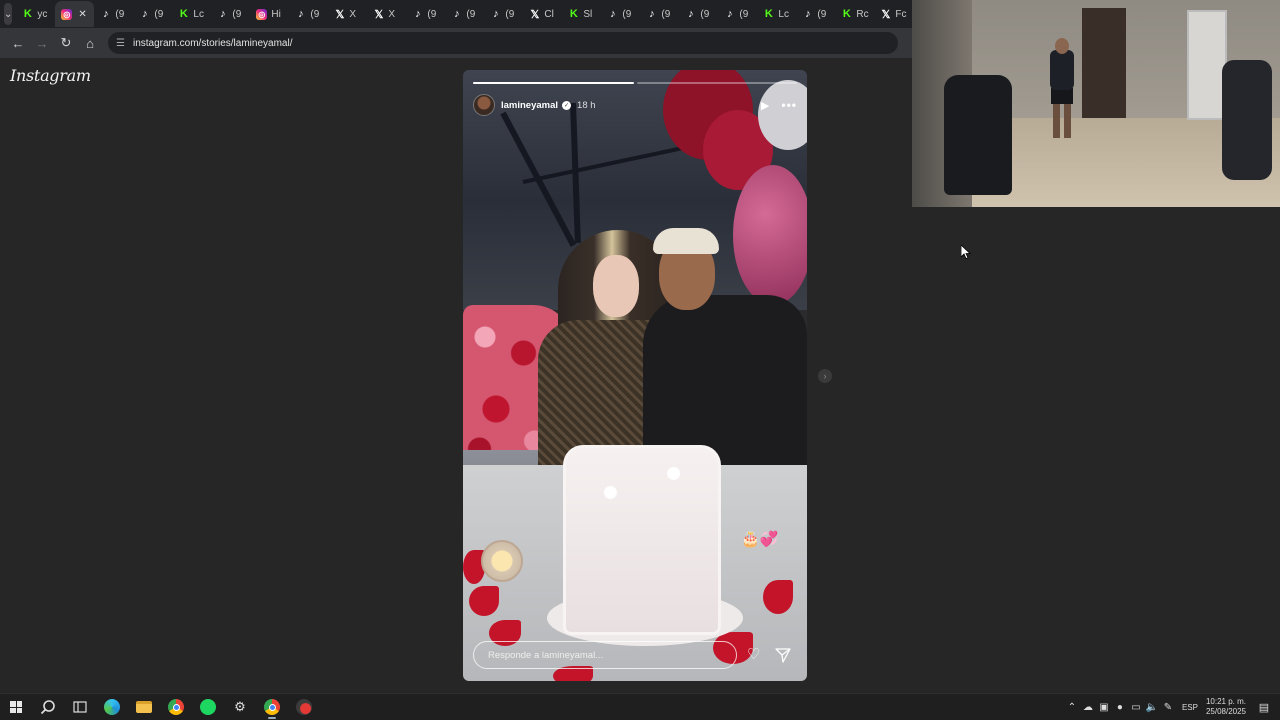 This screenshot has width=1280, height=720. Describe the element at coordinates (529, 105) in the screenshot. I see `story-username: lamineyamal` at that location.